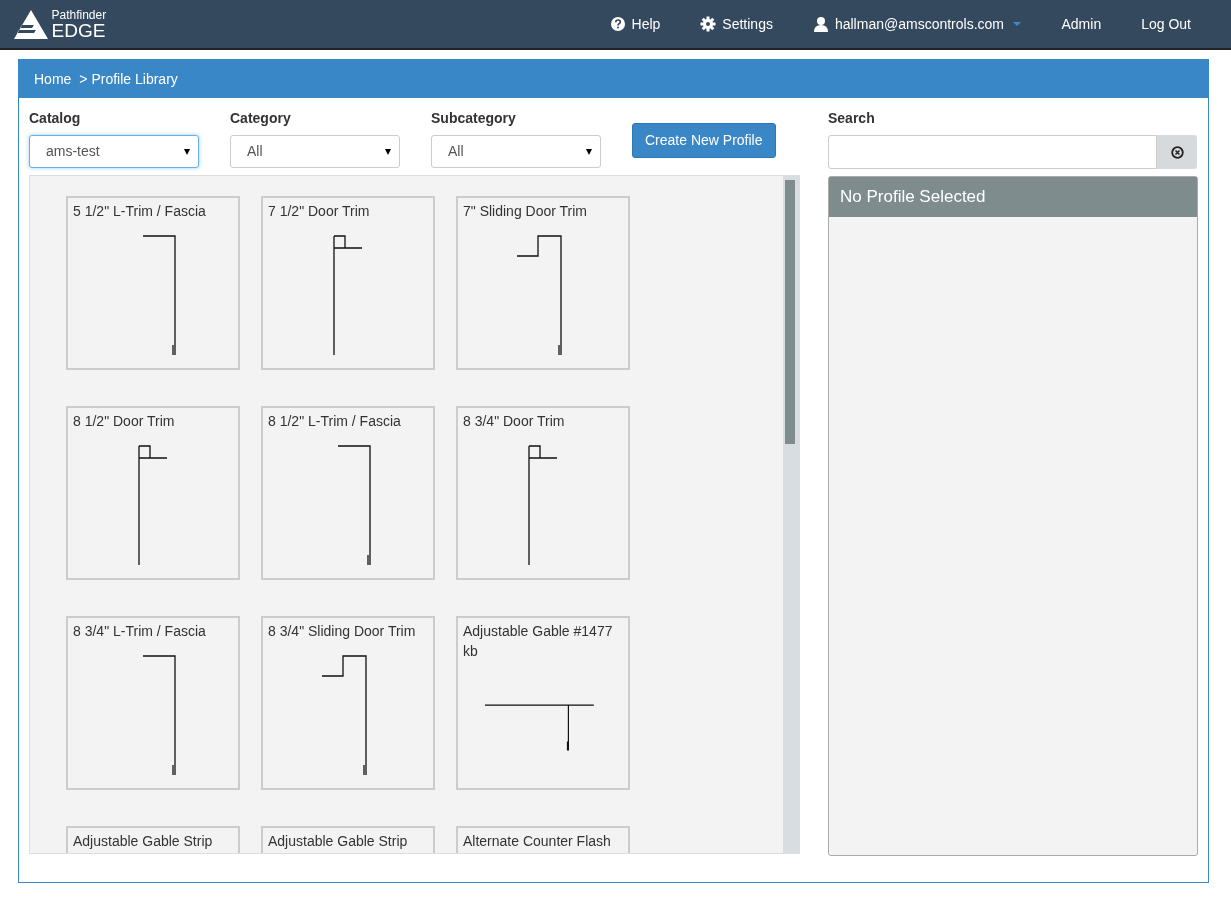 This screenshot has width=1231, height=910. Describe the element at coordinates (543, 703) in the screenshot. I see `profile-card: Adjustable Gable #1477 kb` at that location.